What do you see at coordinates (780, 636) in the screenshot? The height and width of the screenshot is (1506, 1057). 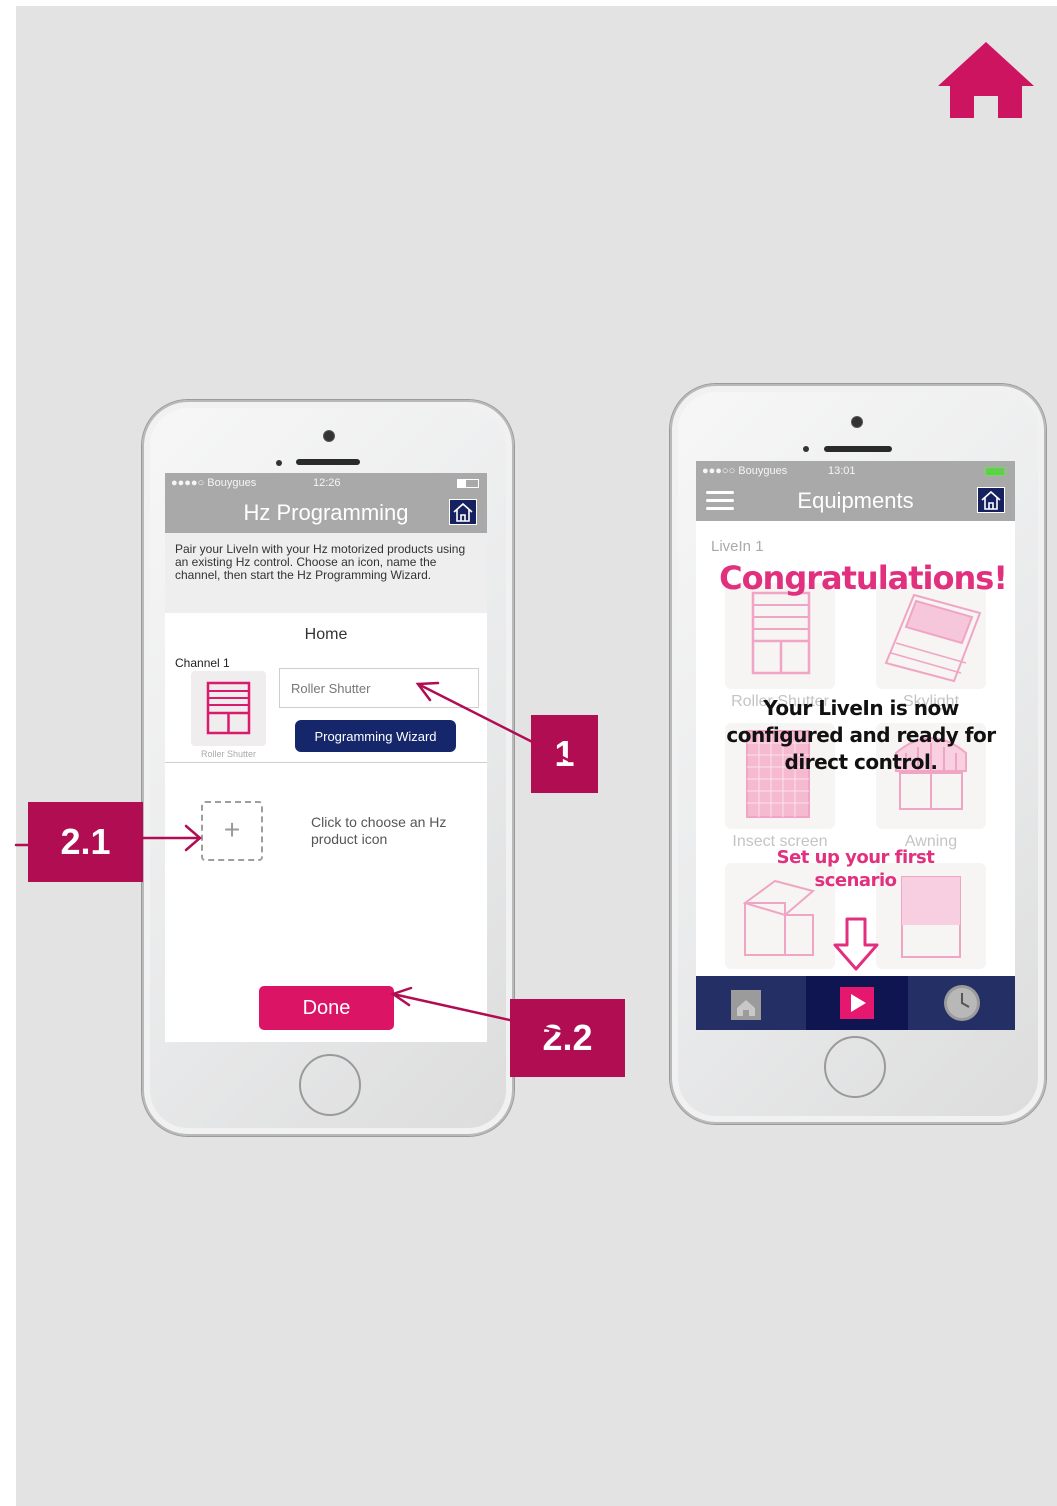 I see `roller-shutter-tile` at bounding box center [780, 636].